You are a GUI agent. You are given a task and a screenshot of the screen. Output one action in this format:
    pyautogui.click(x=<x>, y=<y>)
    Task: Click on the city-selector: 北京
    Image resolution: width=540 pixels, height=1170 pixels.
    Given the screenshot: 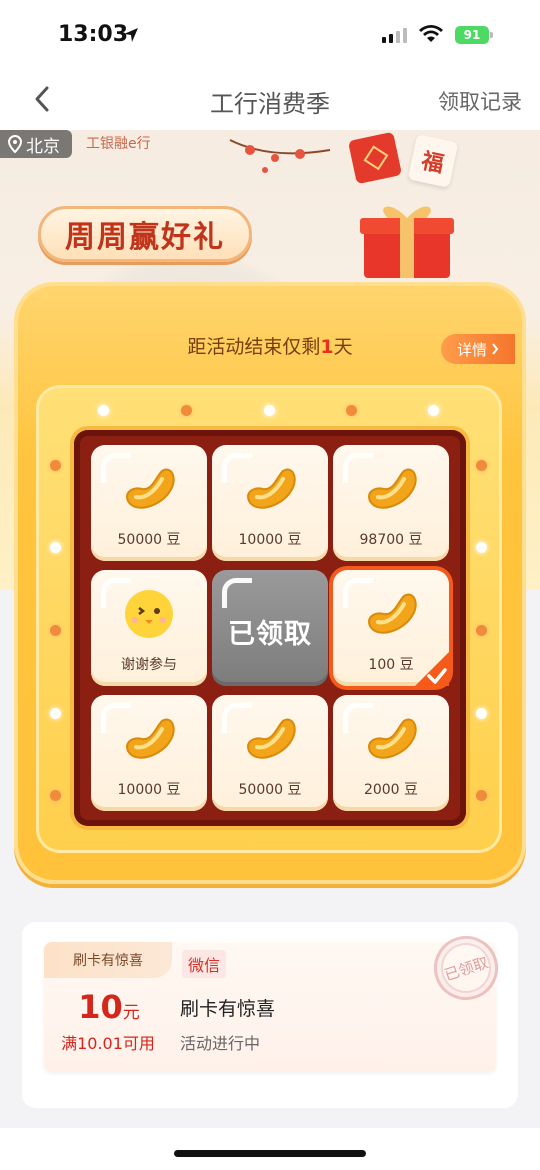 What is the action you would take?
    pyautogui.click(x=36, y=144)
    